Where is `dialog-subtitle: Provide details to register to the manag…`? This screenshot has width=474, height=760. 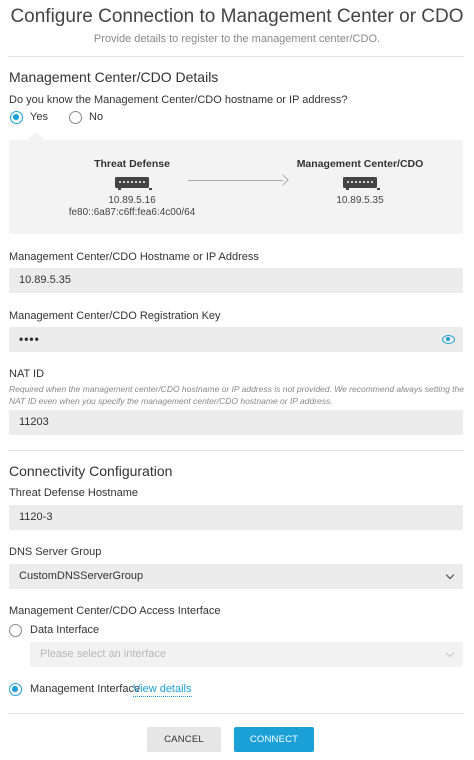
dialog-subtitle: Provide details to register to the manag… is located at coordinates (237, 39).